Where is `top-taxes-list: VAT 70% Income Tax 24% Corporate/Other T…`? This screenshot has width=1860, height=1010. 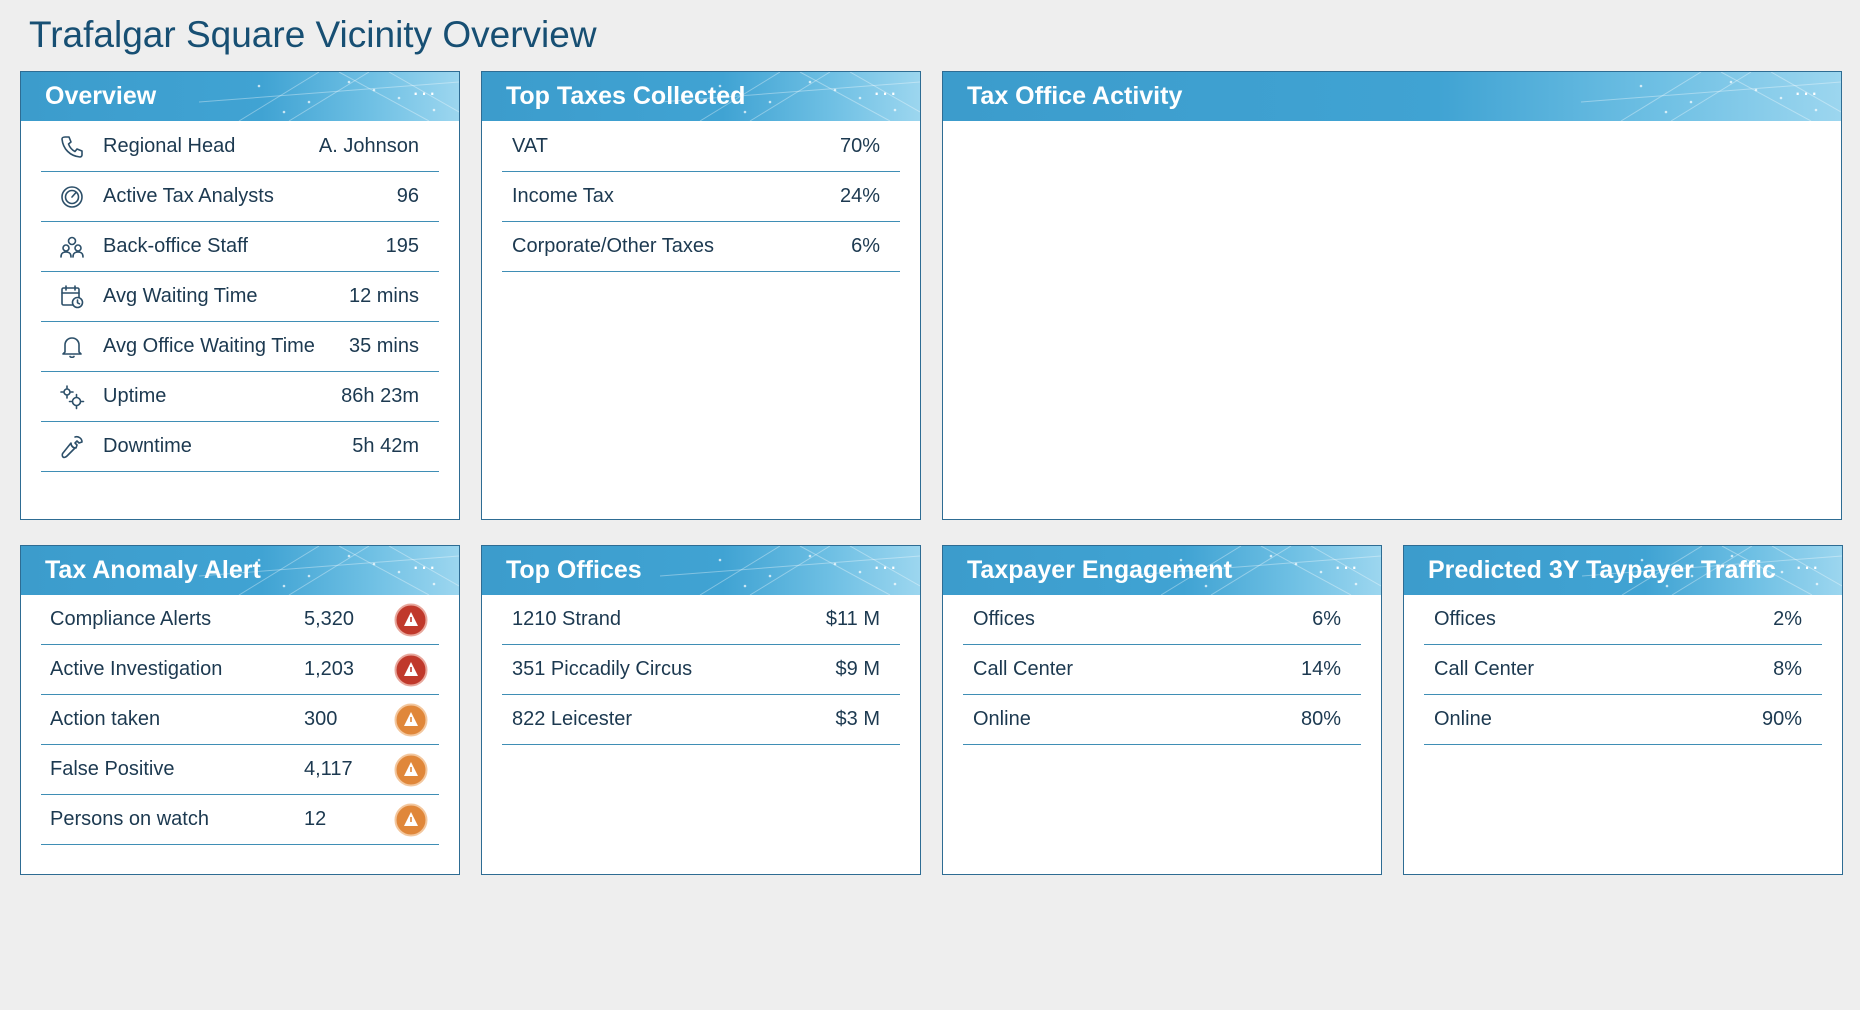 top-taxes-list: VAT 70% Income Tax 24% Corporate/Other T… is located at coordinates (701, 197).